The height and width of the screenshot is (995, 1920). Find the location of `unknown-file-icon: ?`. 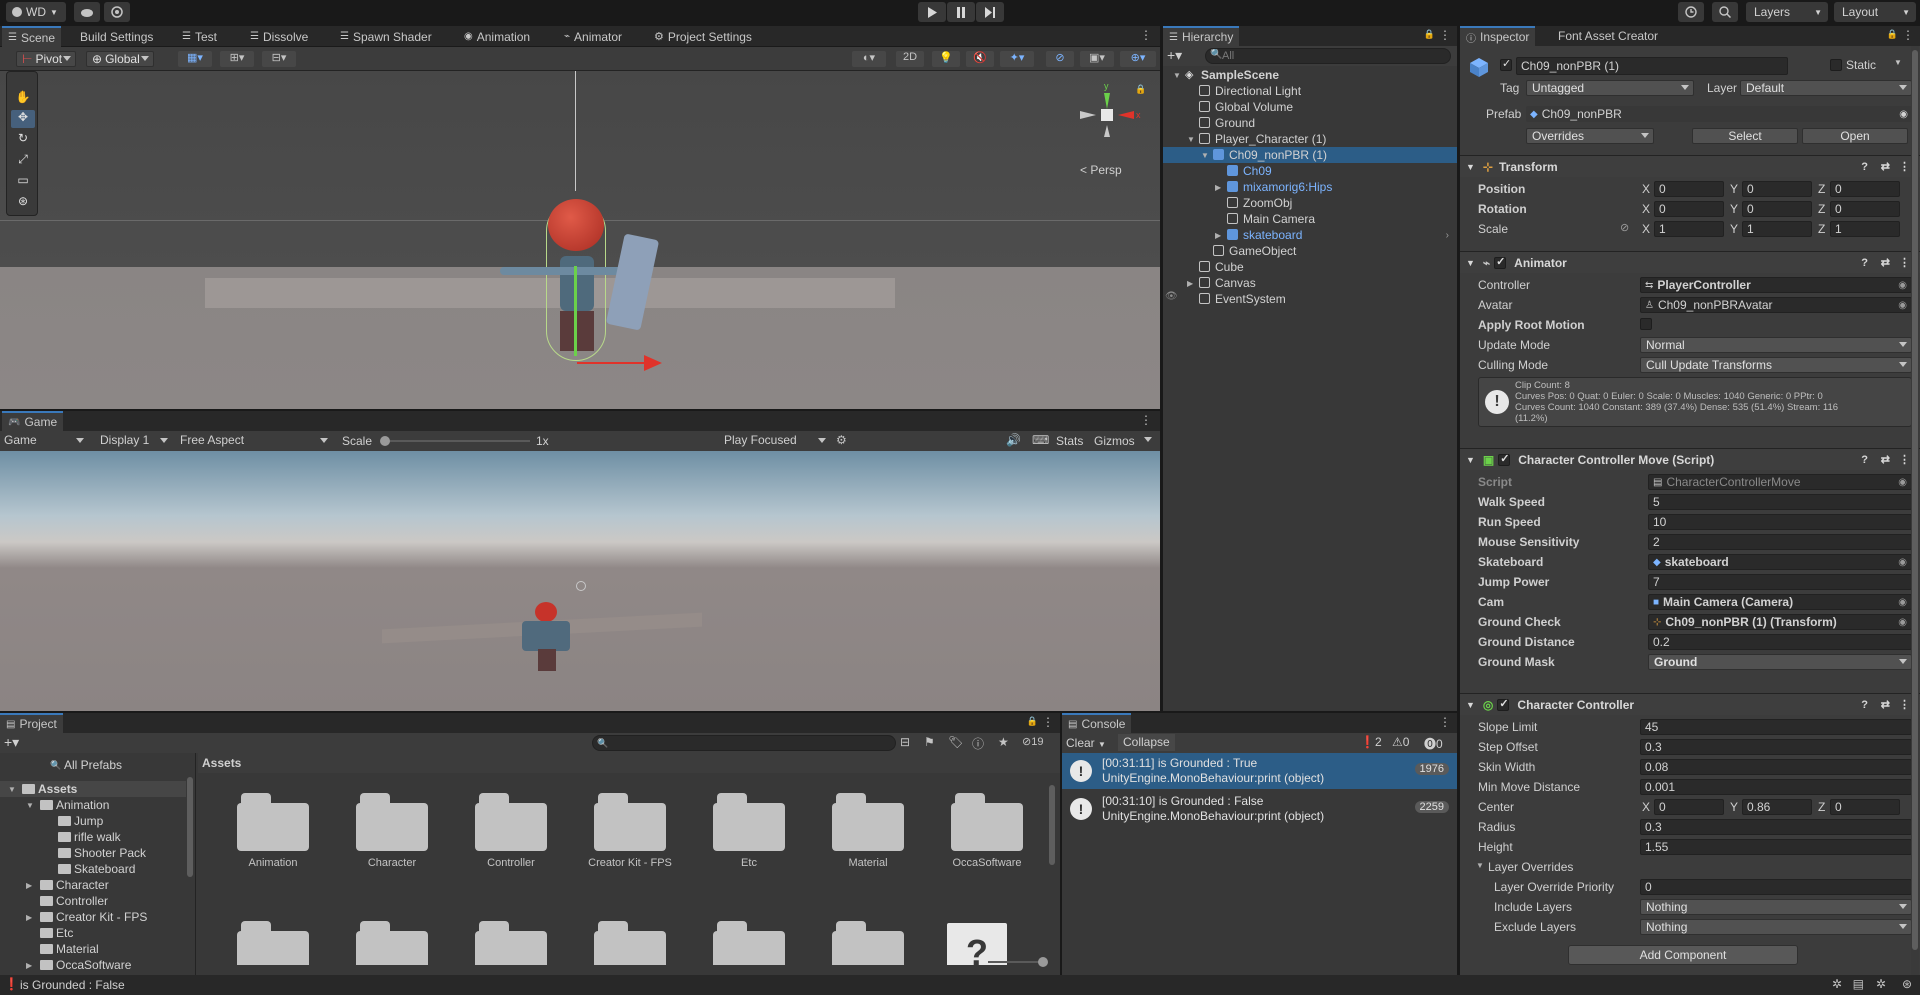

unknown-file-icon: ? is located at coordinates (977, 944).